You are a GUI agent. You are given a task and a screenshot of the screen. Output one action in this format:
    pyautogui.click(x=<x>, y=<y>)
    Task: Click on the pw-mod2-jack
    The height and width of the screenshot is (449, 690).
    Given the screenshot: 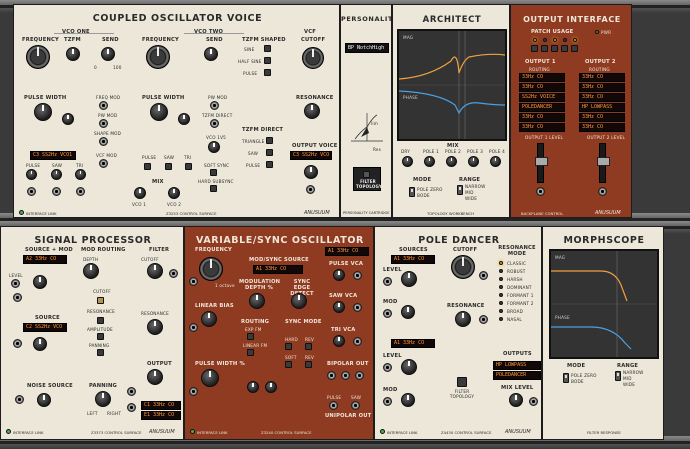 What is the action you would take?
    pyautogui.click(x=214, y=105)
    